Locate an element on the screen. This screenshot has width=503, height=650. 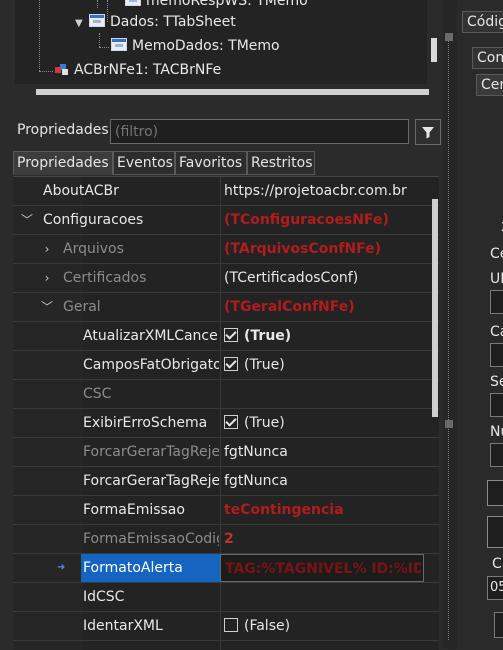
tab-favoritos: Favoritos is located at coordinates (211, 163).